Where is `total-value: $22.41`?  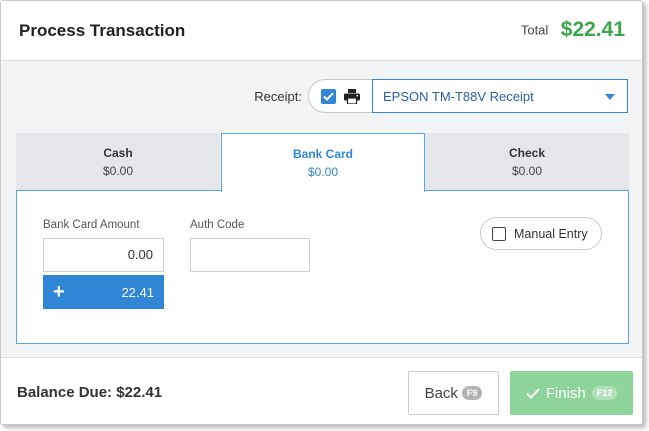
total-value: $22.41 is located at coordinates (592, 29).